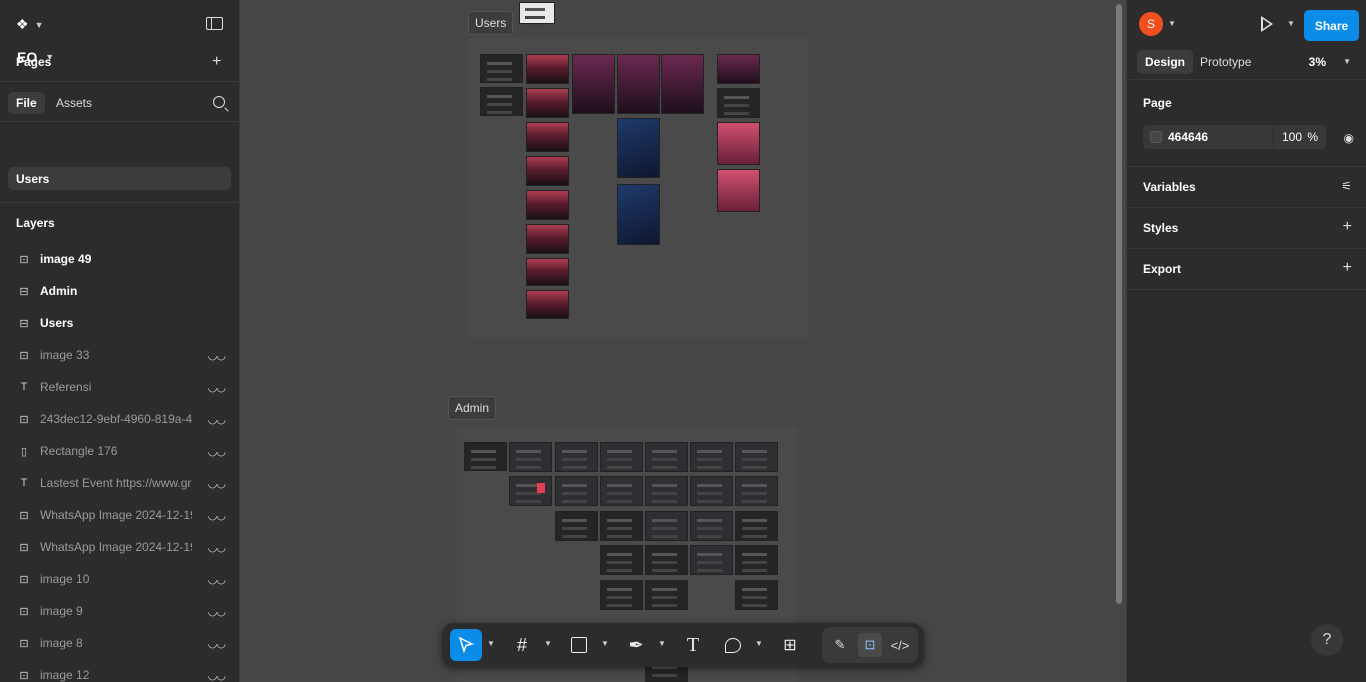 Image resolution: width=1366 pixels, height=682 pixels. Describe the element at coordinates (119, 483) in the screenshot. I see `layer-item: T Lastest Event https://www.gr ◡◡` at that location.